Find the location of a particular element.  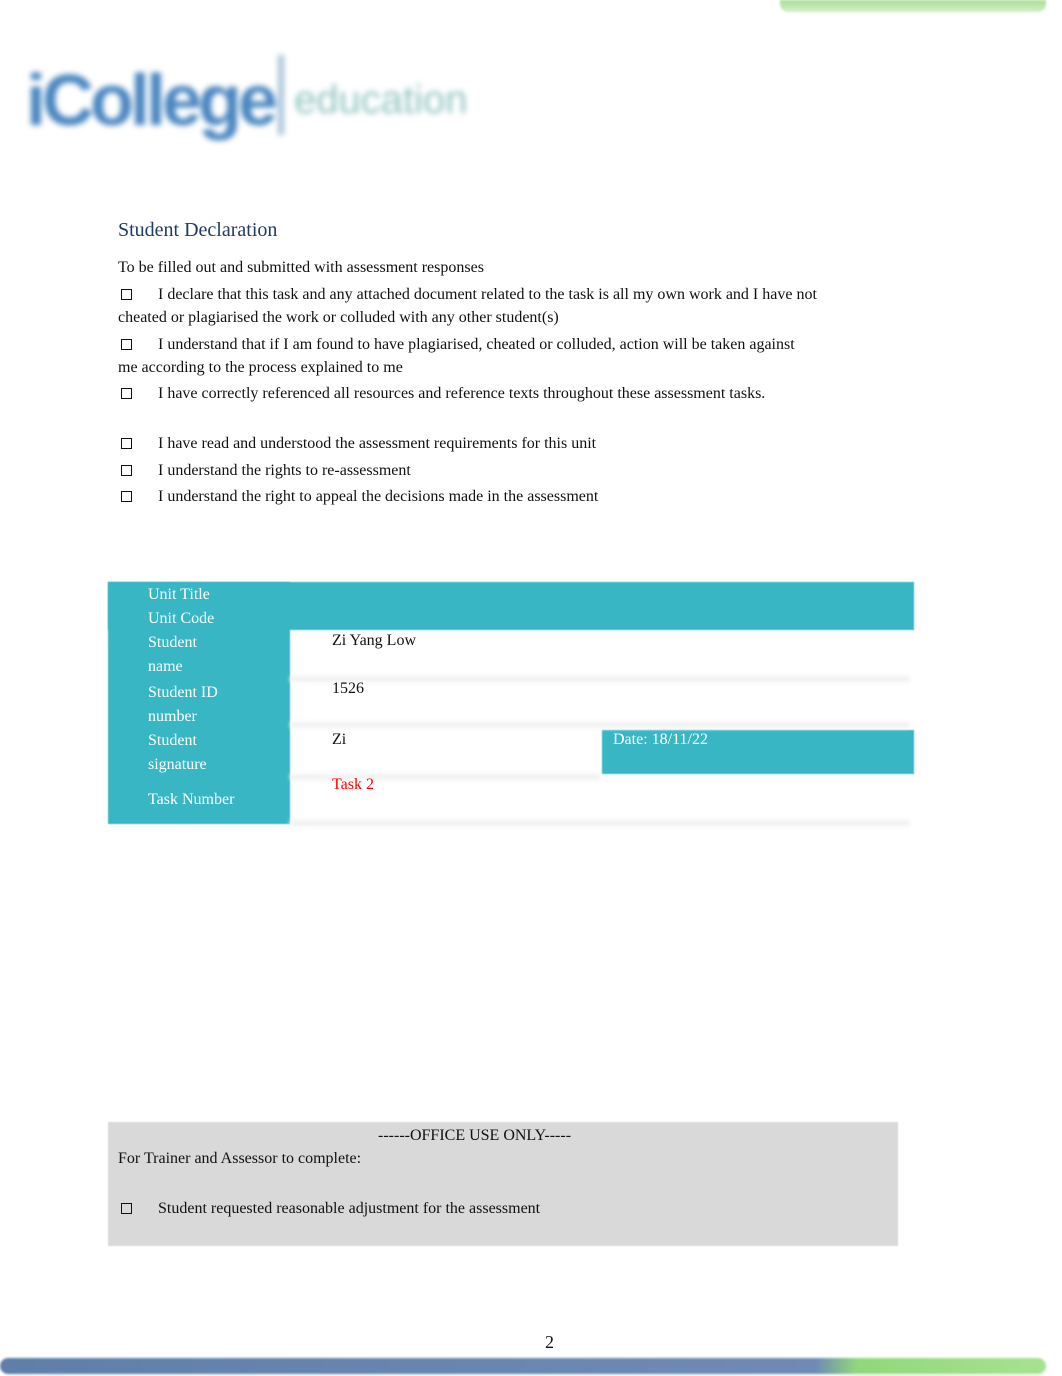

college-logo: iCollege education is located at coordinates (247, 98).